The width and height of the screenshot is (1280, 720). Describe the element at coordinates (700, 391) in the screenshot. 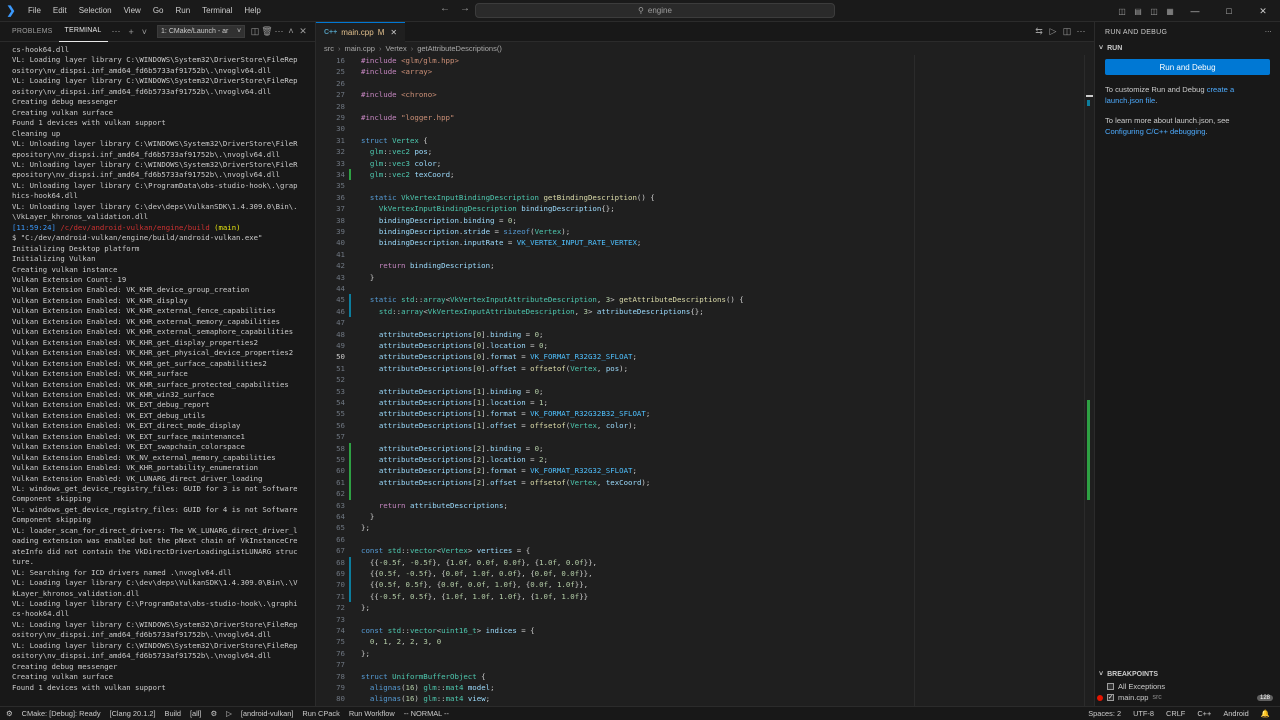

I see `code-line: 53 attributeDescriptions[1].binding = 0;` at that location.